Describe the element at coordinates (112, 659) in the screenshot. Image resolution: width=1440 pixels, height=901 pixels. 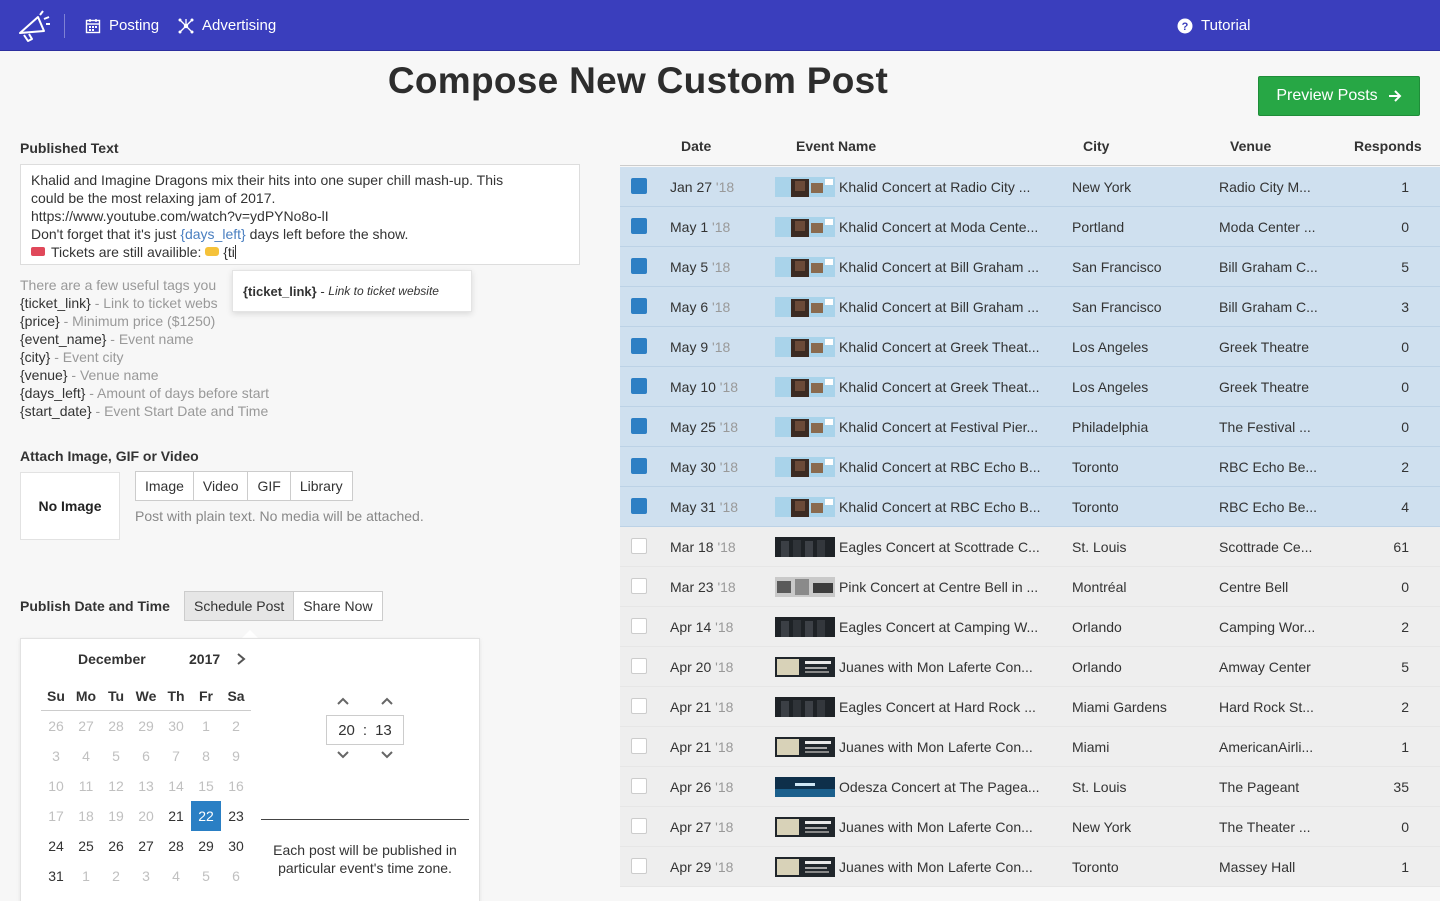
I see `calendar-month: December` at that location.